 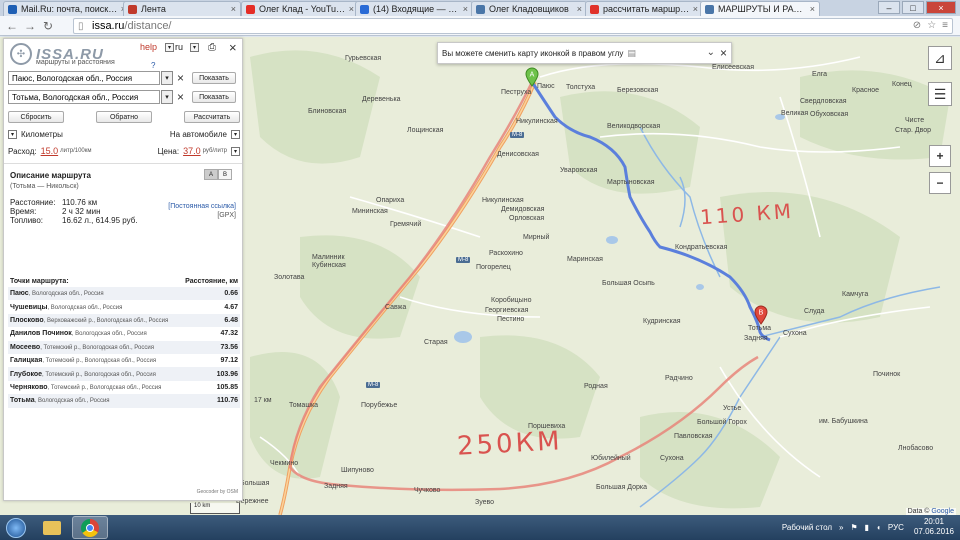 I want to click on tab-inbox: (14) Входящие — olegklad×, so click(x=414, y=8).